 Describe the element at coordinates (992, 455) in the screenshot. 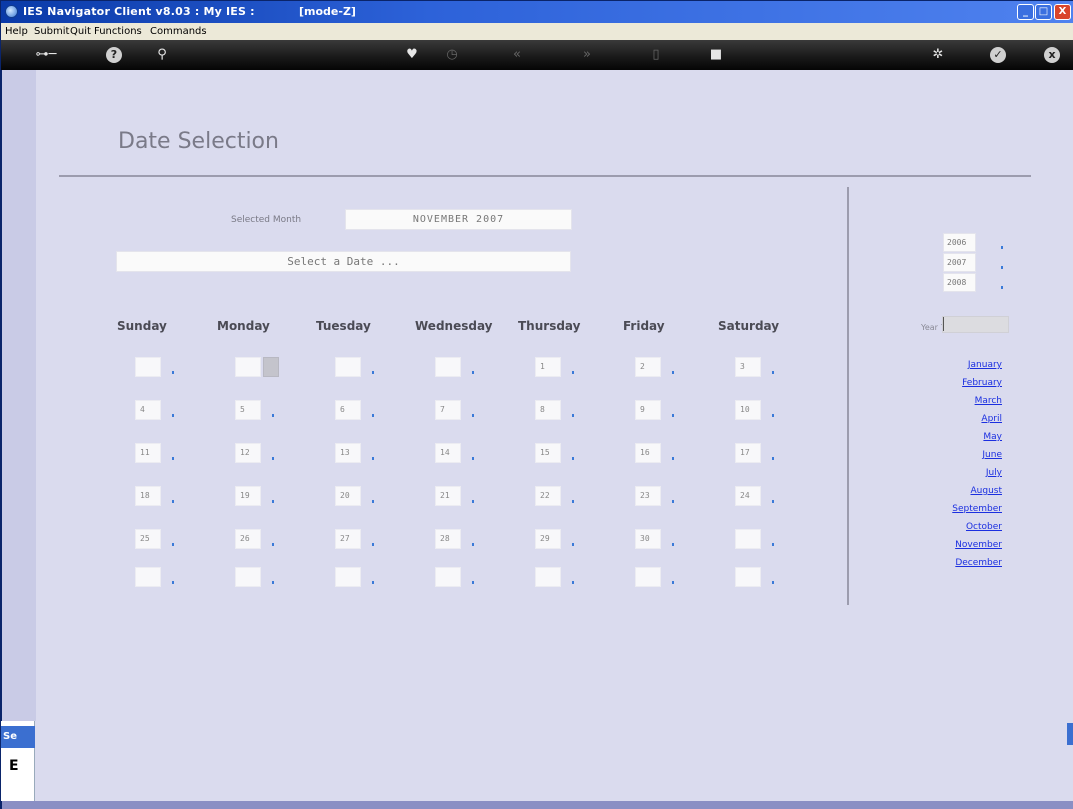

I see `month-link-june: June` at that location.